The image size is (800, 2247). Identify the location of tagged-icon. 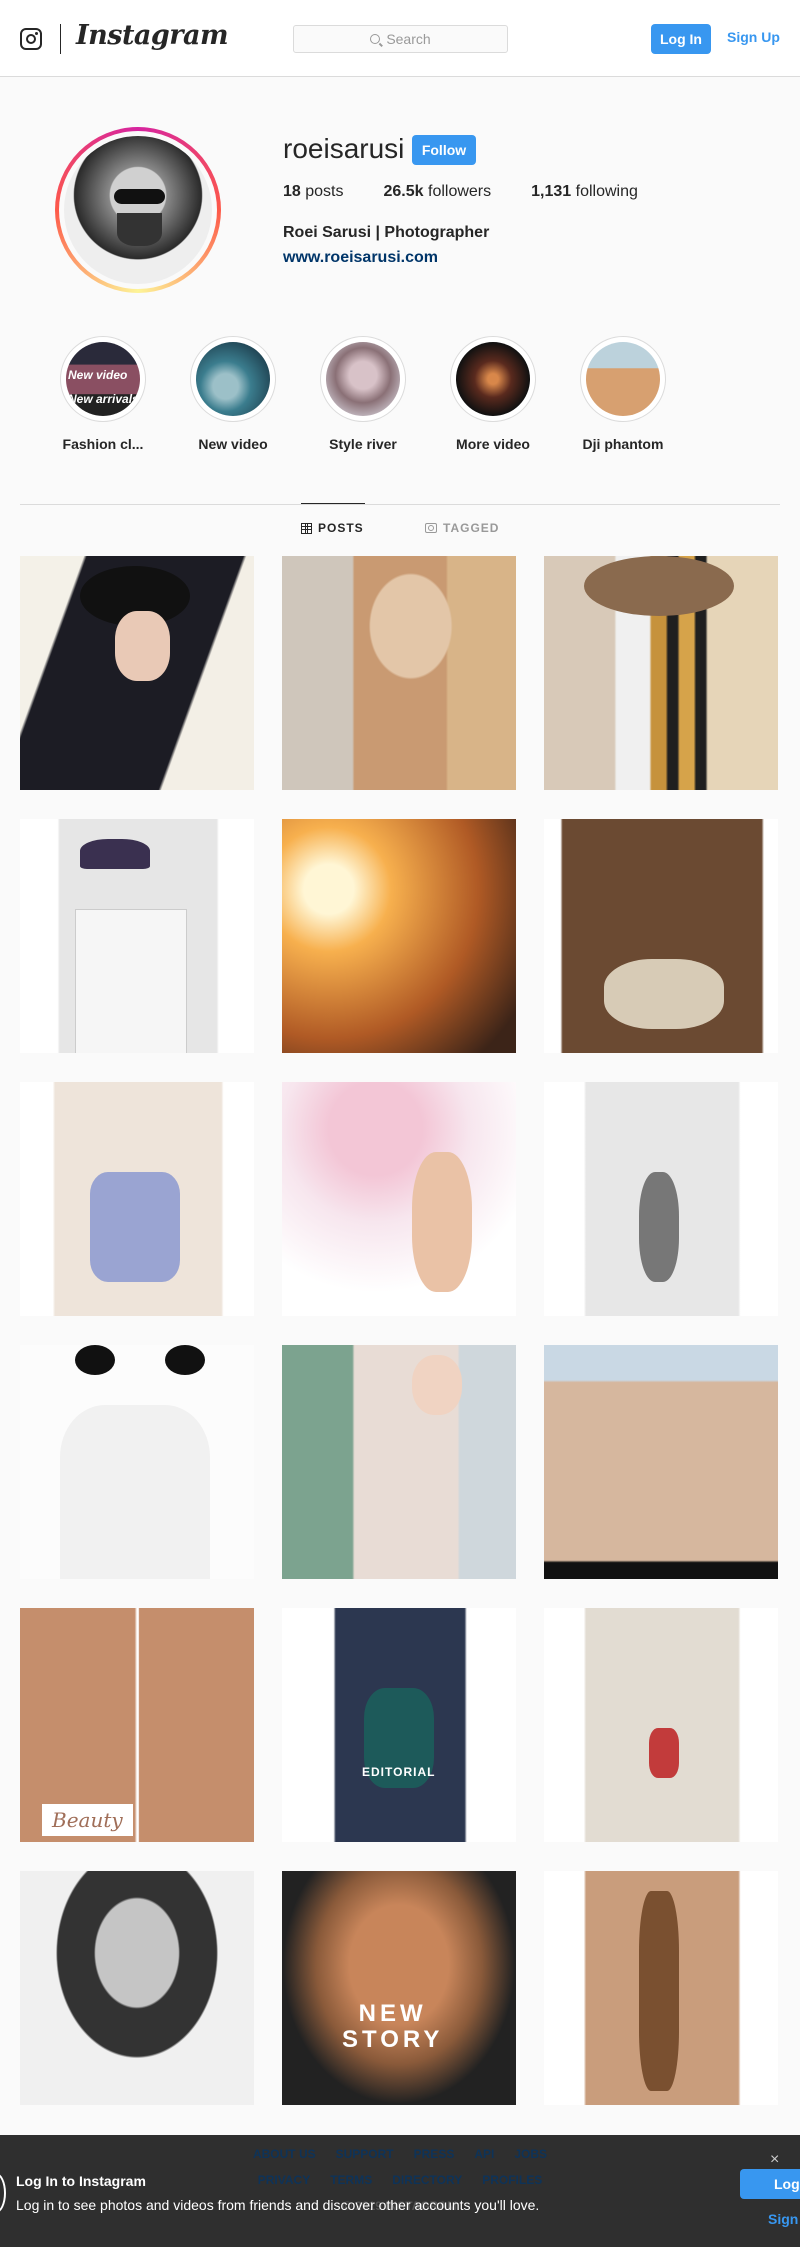
(431, 528).